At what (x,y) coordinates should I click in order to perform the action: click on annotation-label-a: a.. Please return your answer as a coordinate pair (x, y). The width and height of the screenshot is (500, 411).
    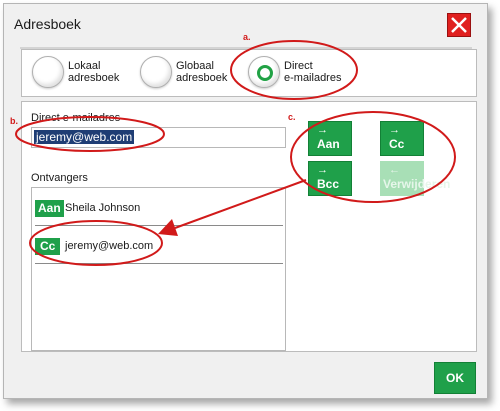
    Looking at the image, I should click on (247, 37).